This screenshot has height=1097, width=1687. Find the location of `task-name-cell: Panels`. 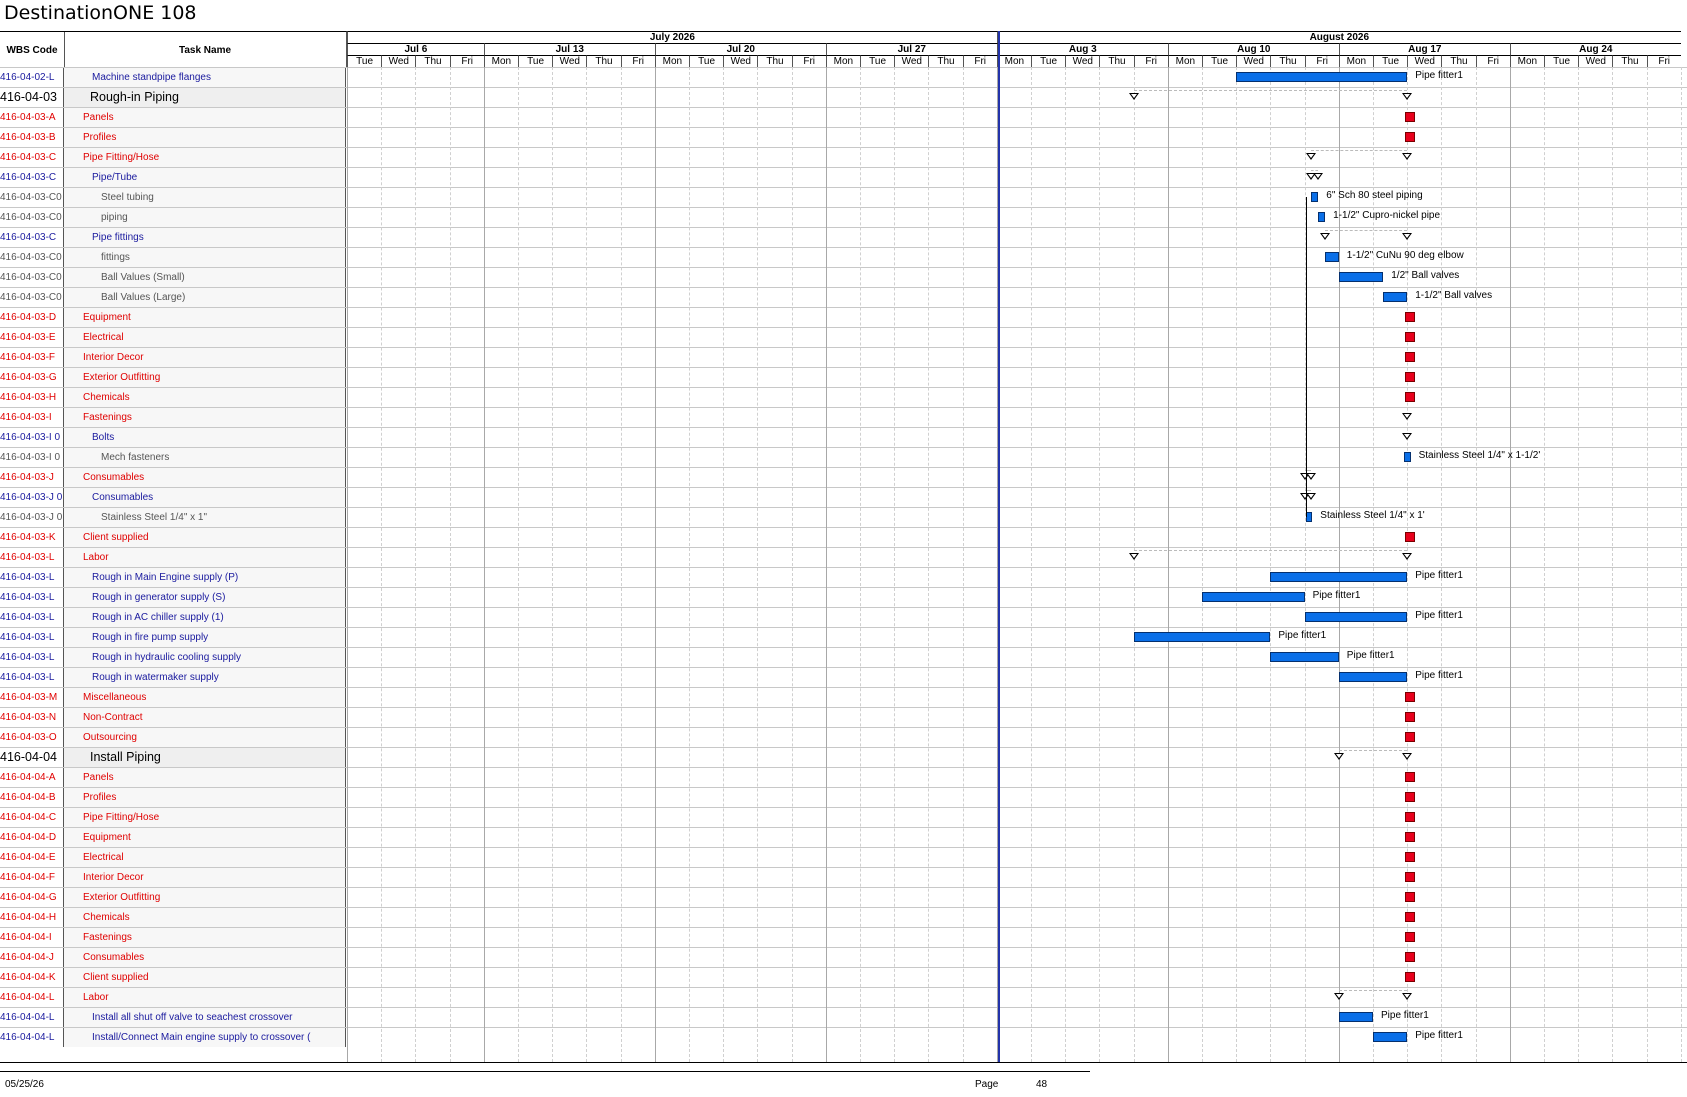

task-name-cell: Panels is located at coordinates (205, 777).